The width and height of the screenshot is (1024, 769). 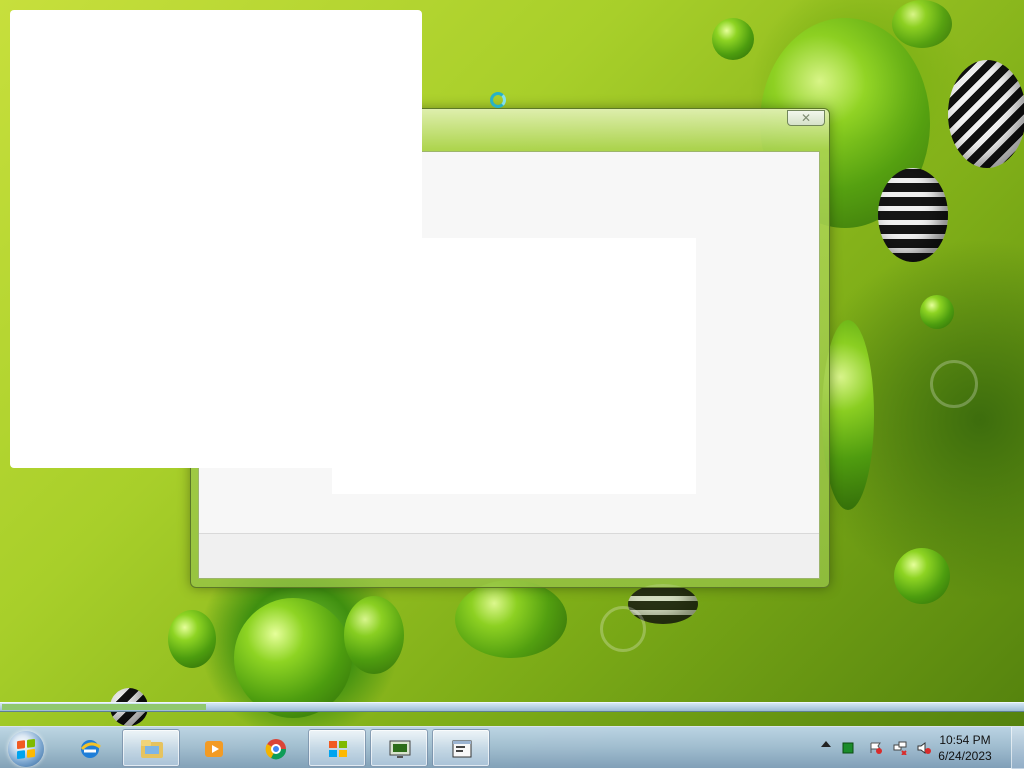 I want to click on media-player-button, so click(x=213, y=748).